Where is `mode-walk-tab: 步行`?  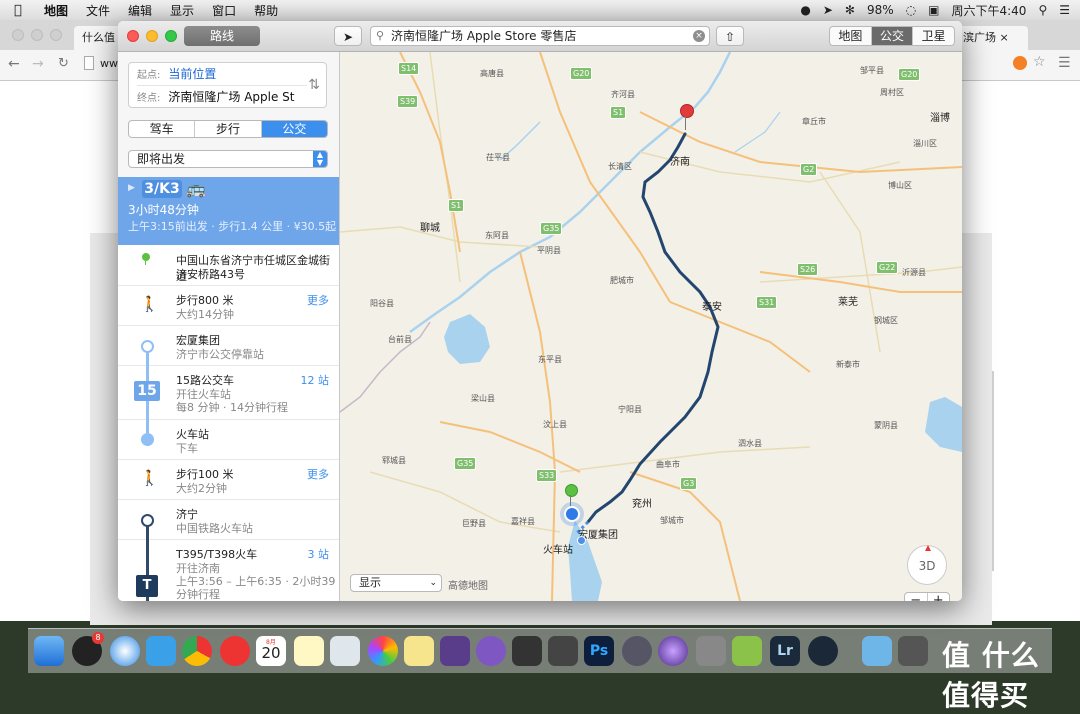
mode-walk-tab: 步行 is located at coordinates (228, 129).